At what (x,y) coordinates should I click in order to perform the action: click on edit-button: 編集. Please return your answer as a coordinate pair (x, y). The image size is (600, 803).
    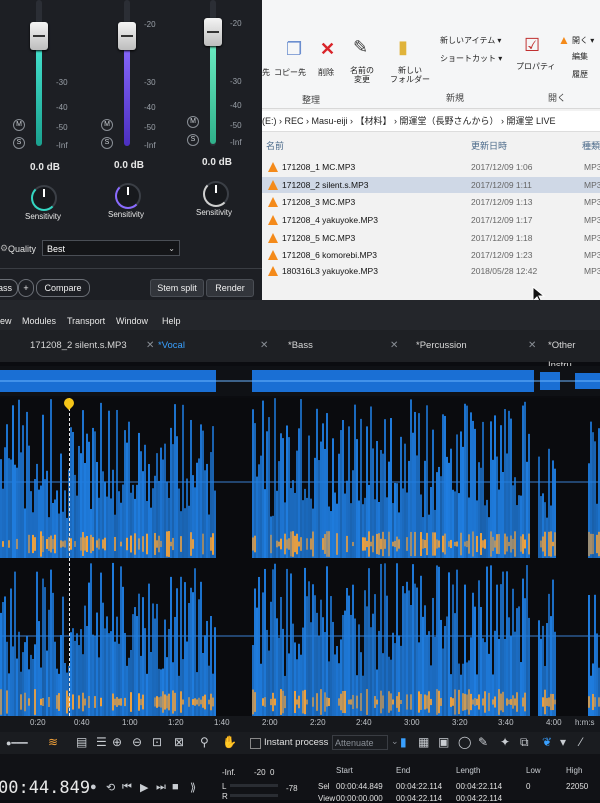
    Looking at the image, I should click on (580, 56).